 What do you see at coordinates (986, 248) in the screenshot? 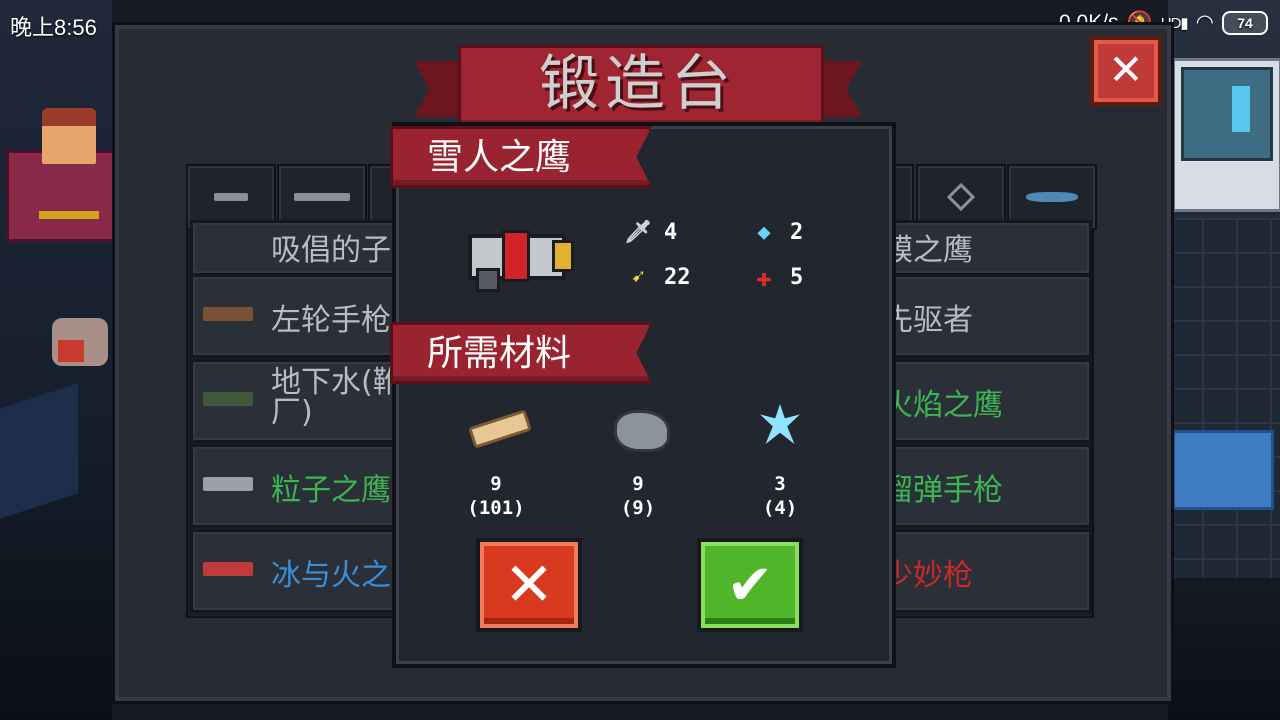
I see `weapon-row: 馍之鹰` at bounding box center [986, 248].